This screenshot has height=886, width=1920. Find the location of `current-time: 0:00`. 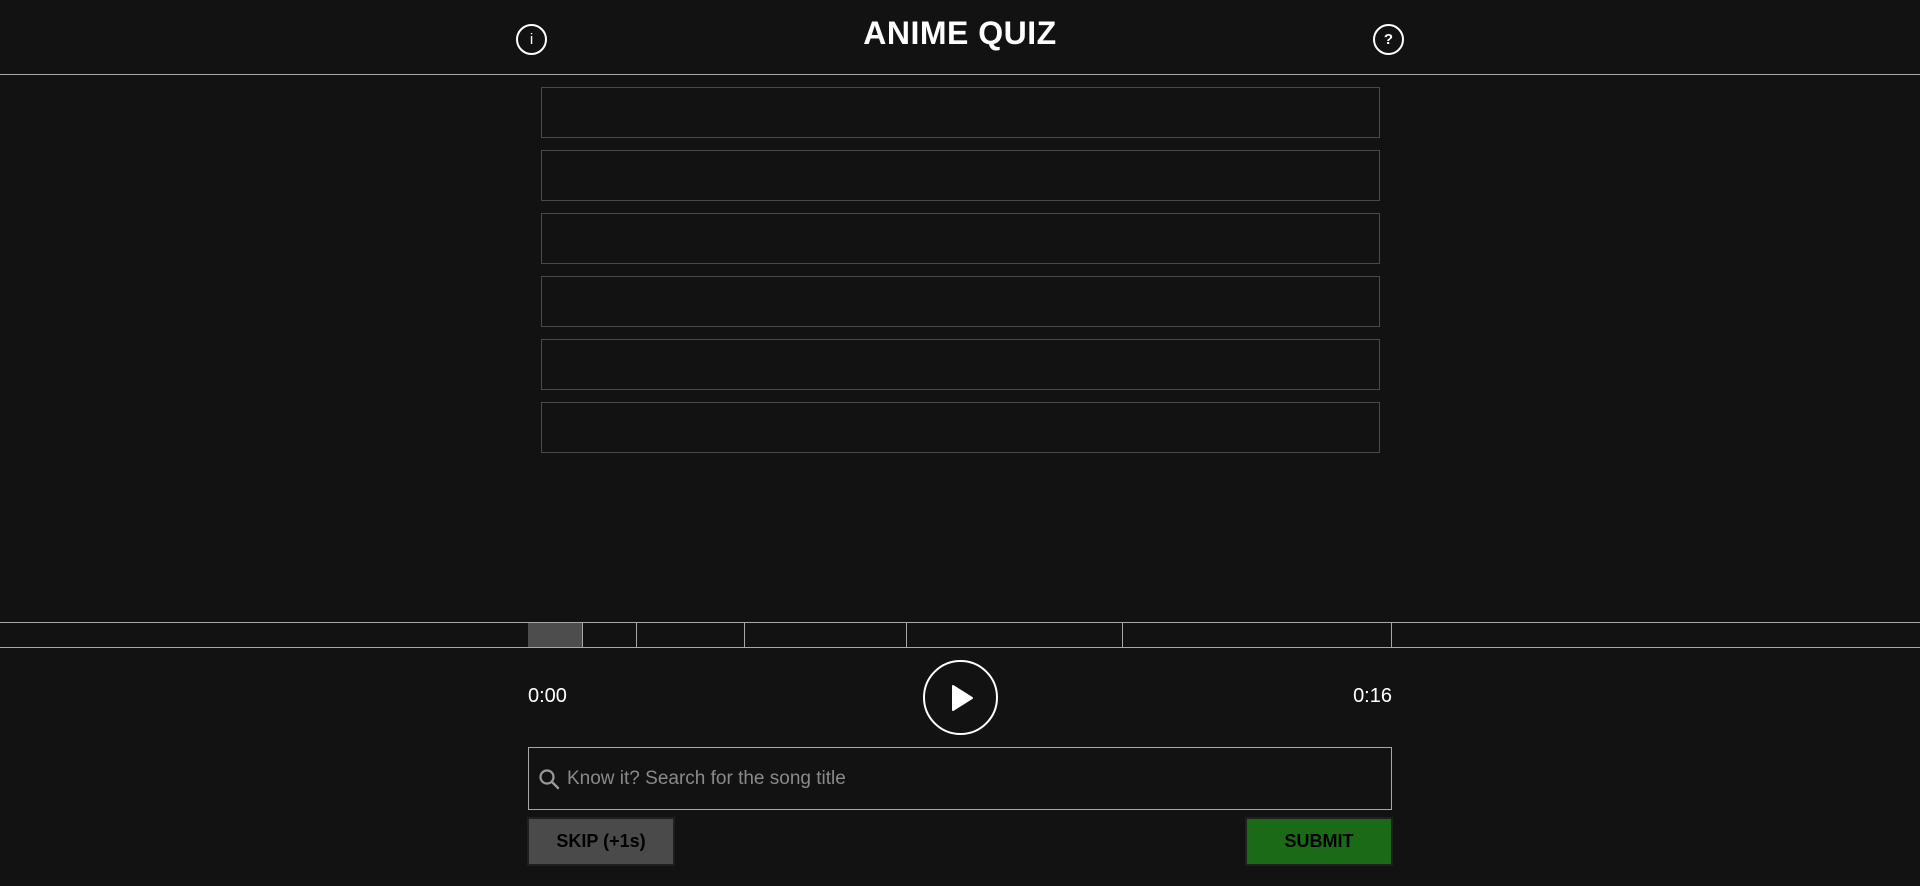

current-time: 0:00 is located at coordinates (547, 696).